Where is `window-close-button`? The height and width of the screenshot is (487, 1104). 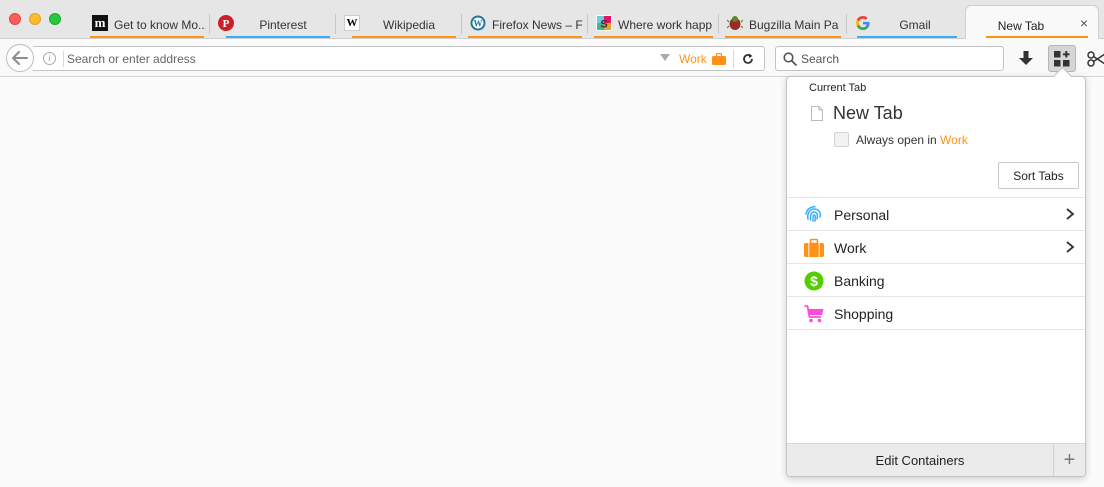
window-close-button is located at coordinates (15, 19).